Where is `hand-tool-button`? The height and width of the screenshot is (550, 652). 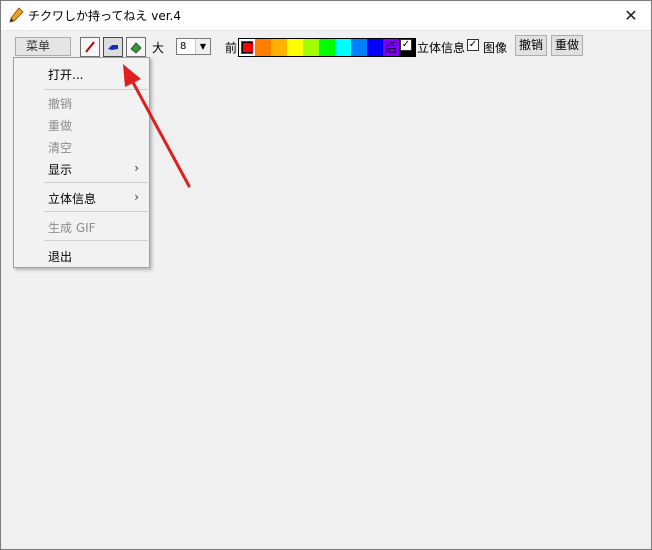 hand-tool-button is located at coordinates (113, 47).